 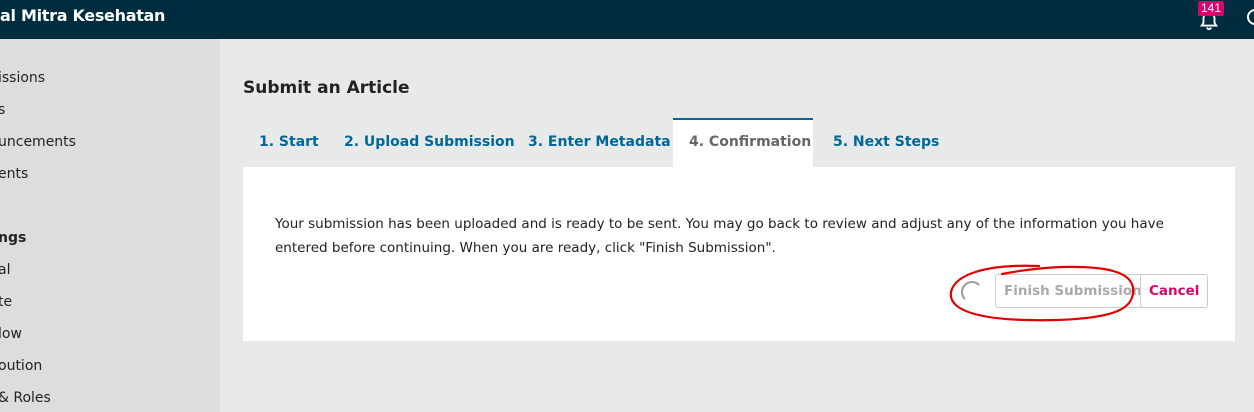 What do you see at coordinates (599, 142) in the screenshot?
I see `tab-enter-metadata: 3. Enter Metadata` at bounding box center [599, 142].